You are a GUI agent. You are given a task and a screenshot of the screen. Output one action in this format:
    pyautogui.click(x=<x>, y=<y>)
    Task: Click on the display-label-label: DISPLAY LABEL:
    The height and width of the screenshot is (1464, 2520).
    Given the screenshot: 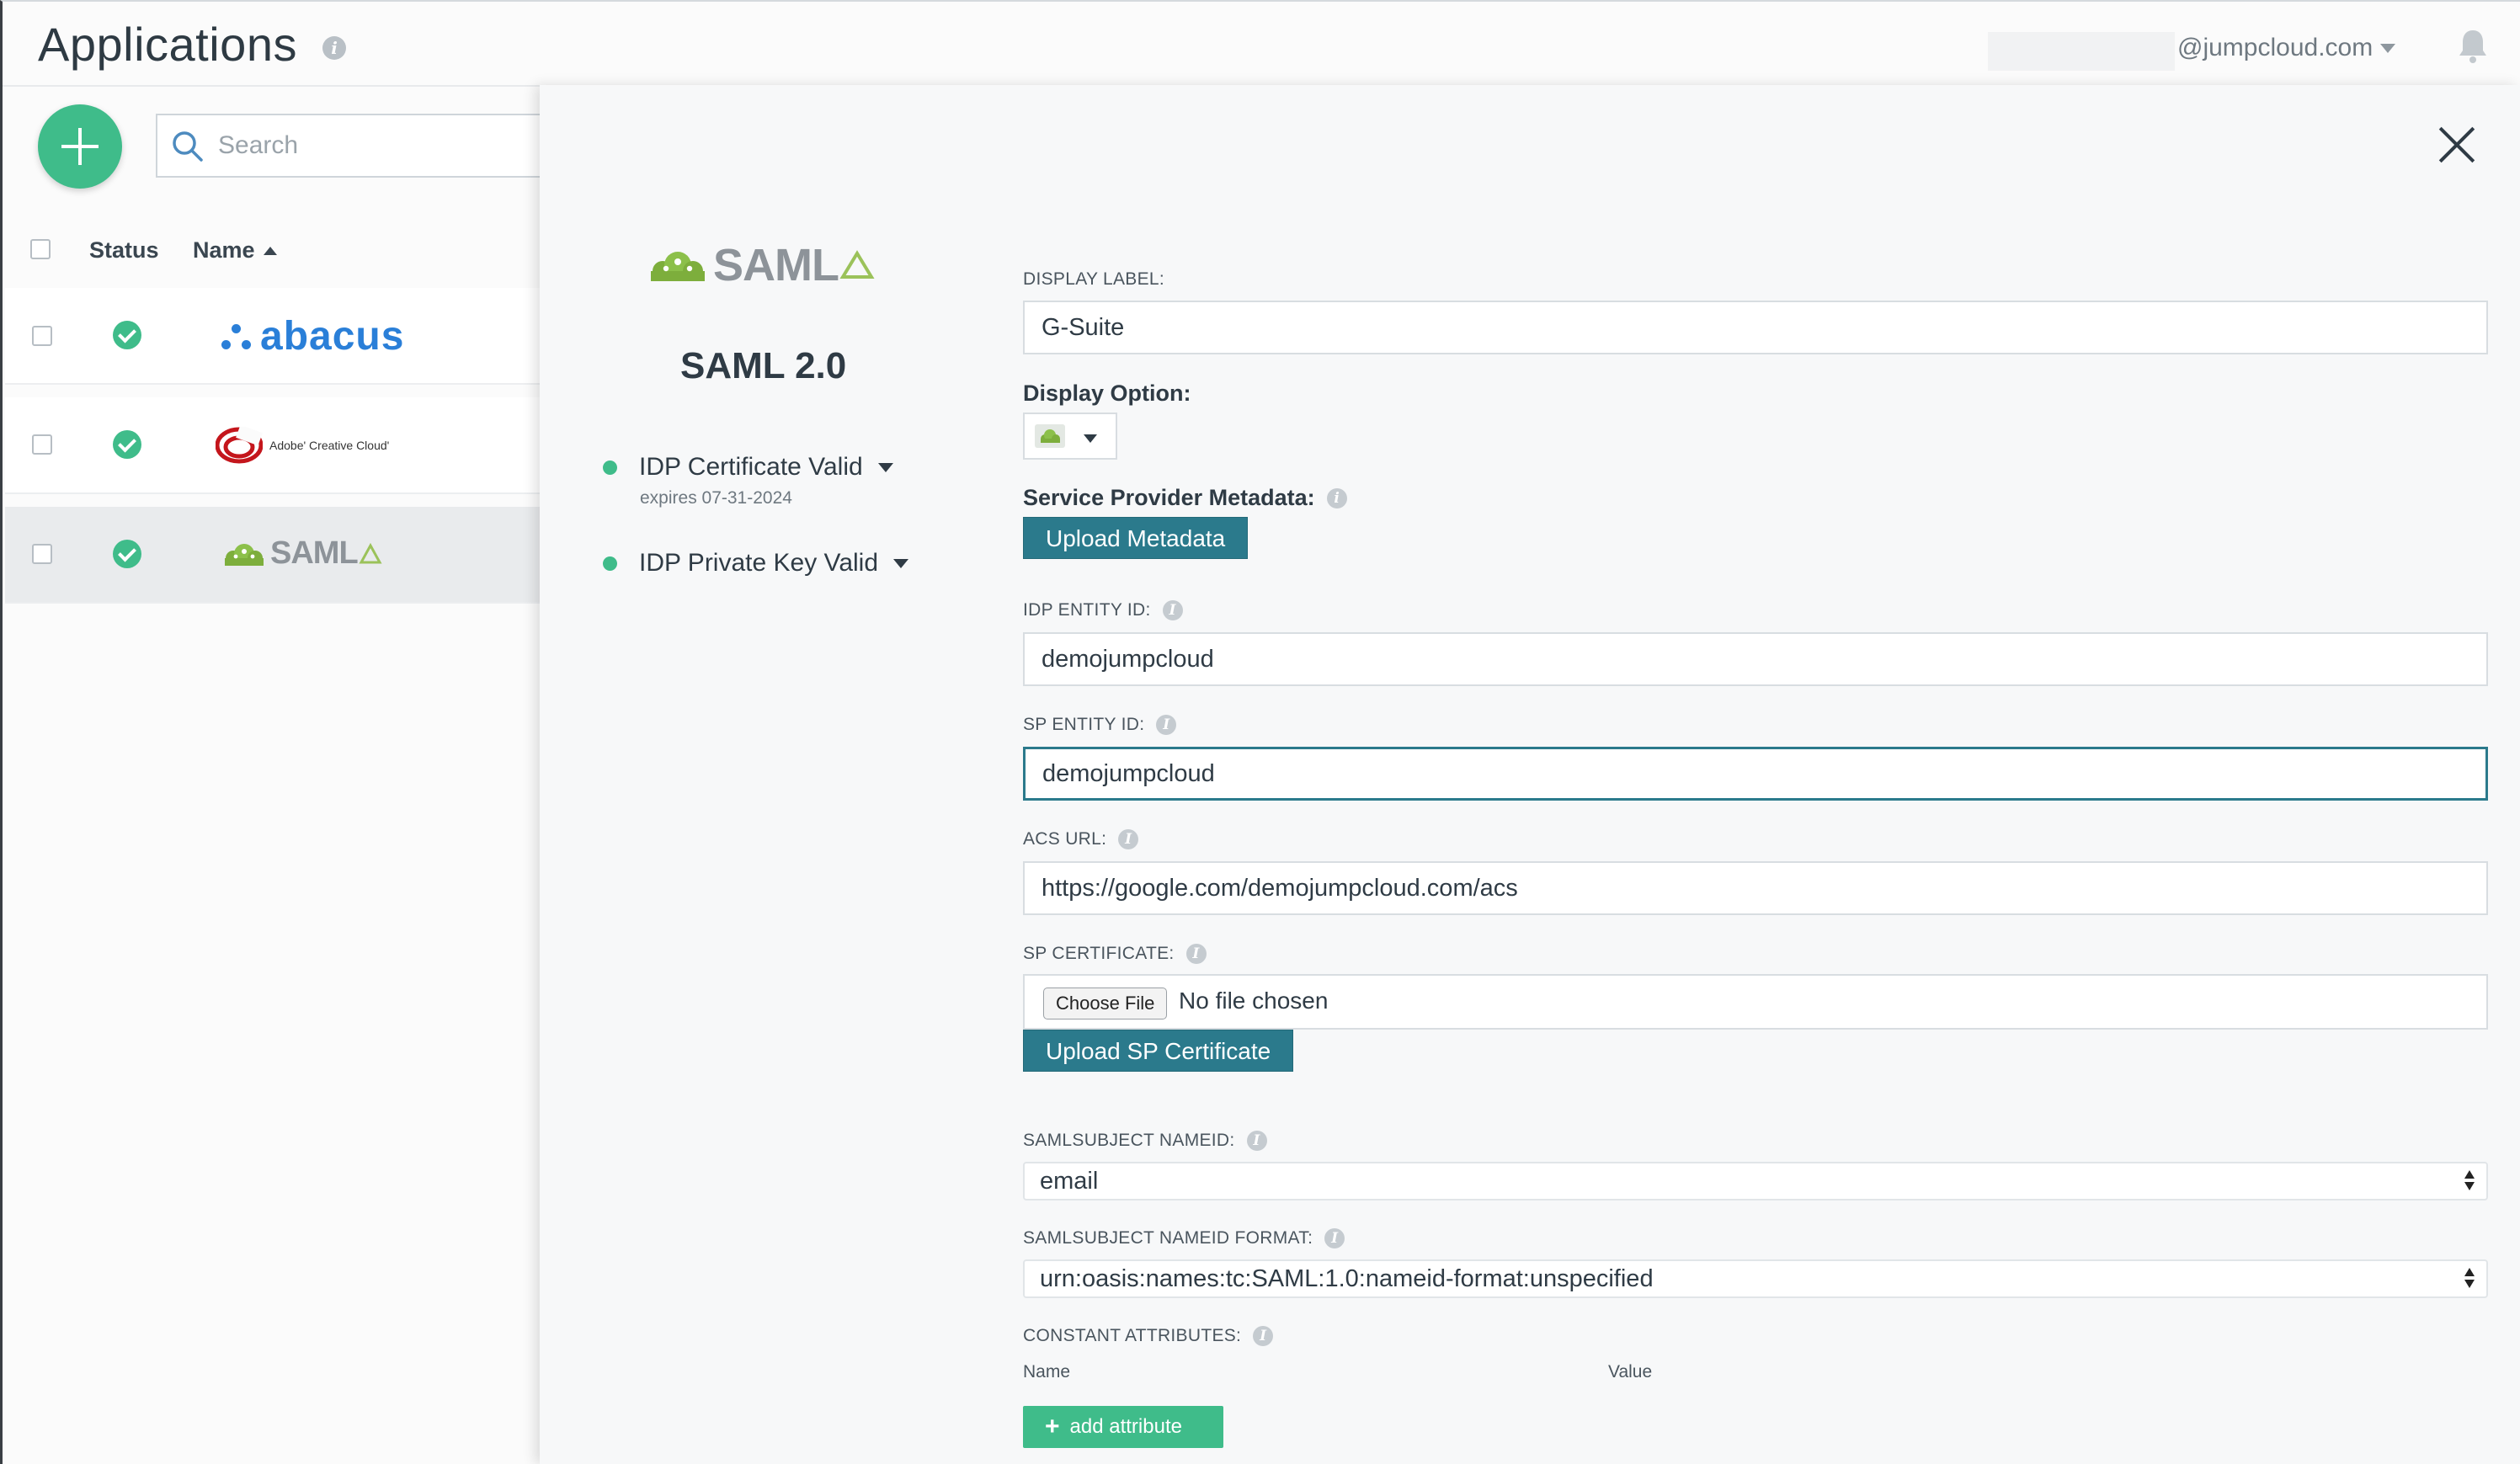 What is the action you would take?
    pyautogui.click(x=1094, y=279)
    